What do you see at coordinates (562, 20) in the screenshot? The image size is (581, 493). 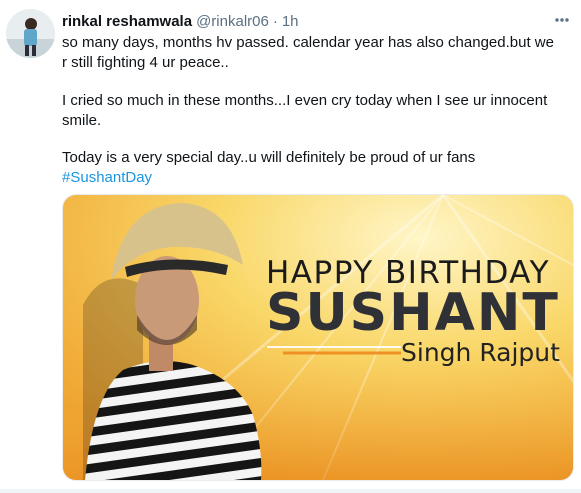 I see `more-options-icon` at bounding box center [562, 20].